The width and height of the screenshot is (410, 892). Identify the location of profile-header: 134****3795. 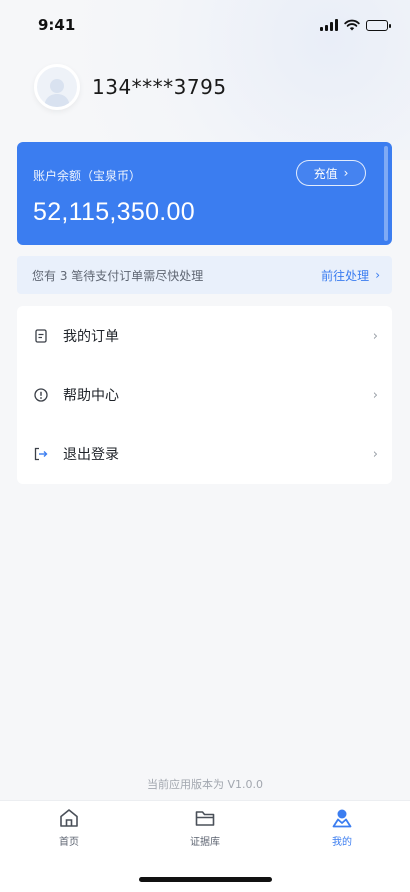
(130, 87).